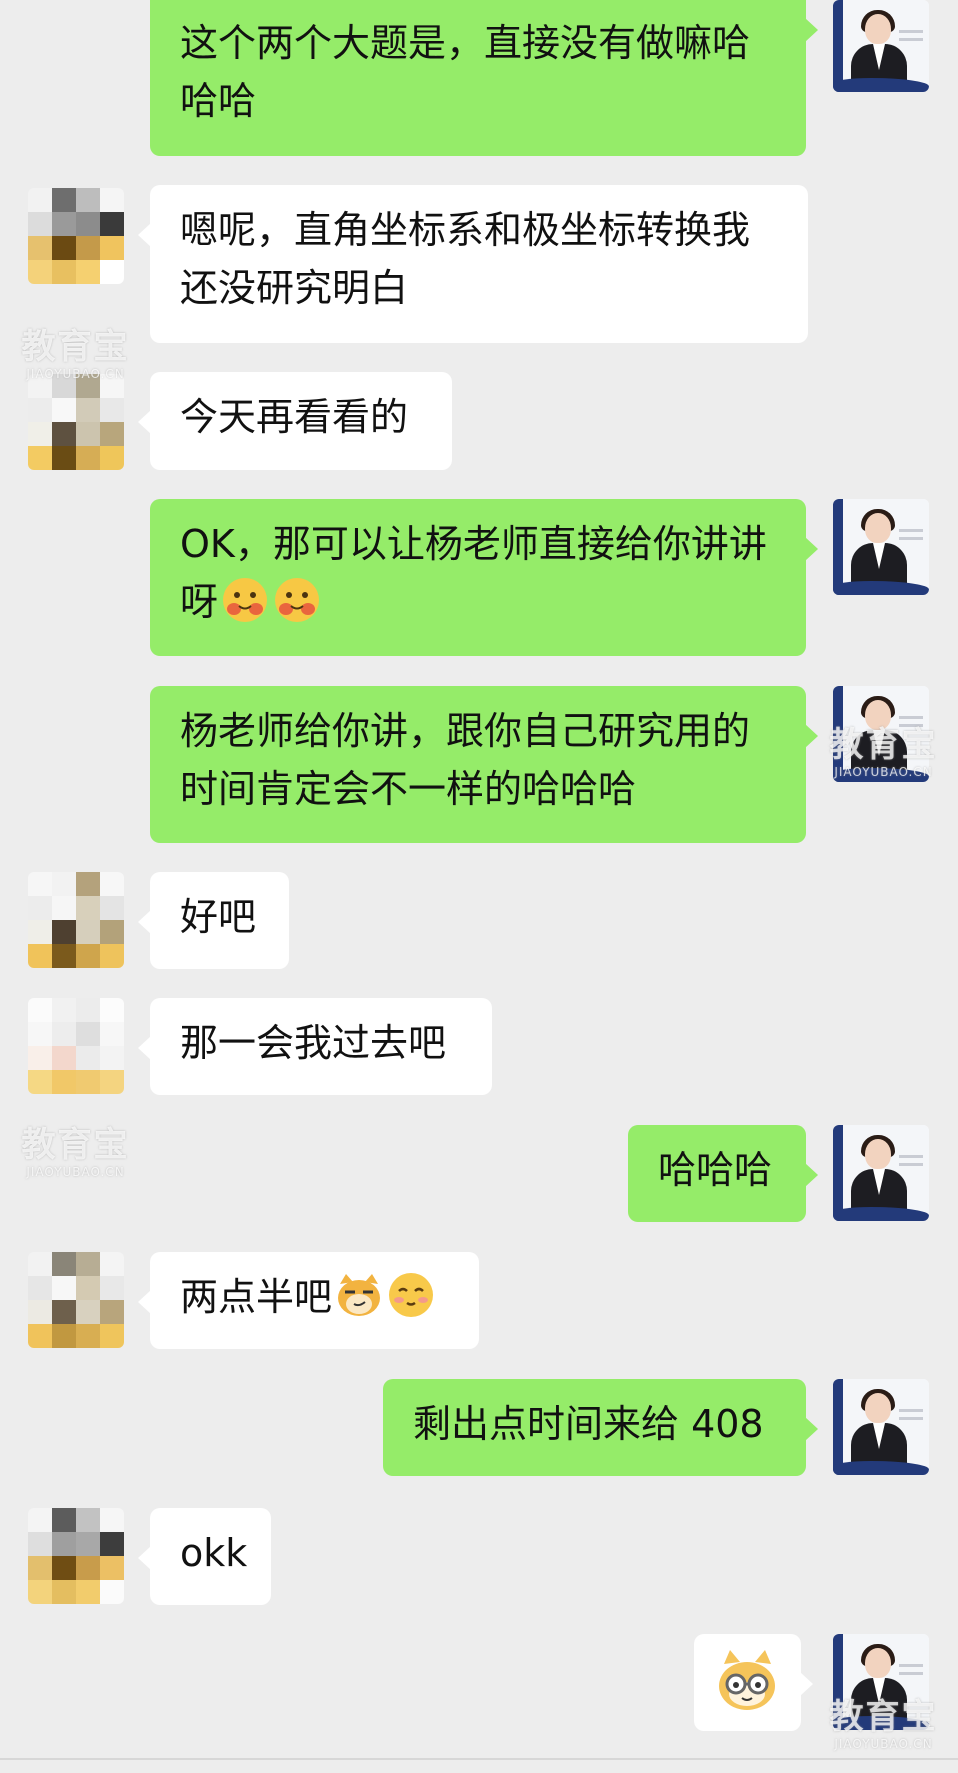 This screenshot has width=958, height=1773. Describe the element at coordinates (294, 417) in the screenshot. I see `message-text: 今天再看看的` at that location.